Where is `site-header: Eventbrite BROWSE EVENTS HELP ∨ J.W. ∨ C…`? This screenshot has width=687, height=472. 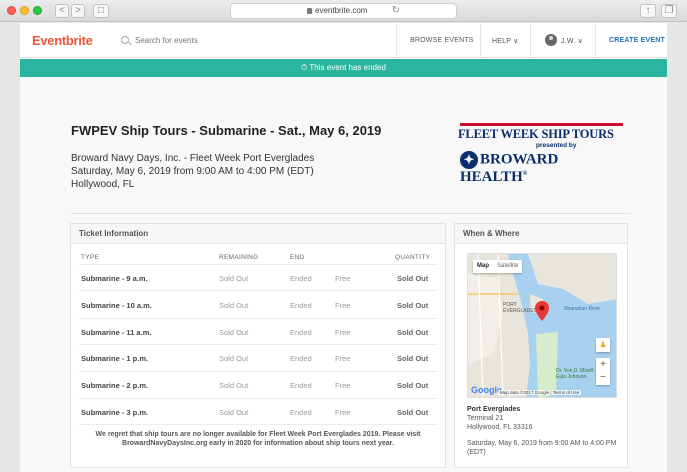
site-header: Eventbrite BROWSE EVENTS HELP ∨ J.W. ∨ C… is located at coordinates (343, 40).